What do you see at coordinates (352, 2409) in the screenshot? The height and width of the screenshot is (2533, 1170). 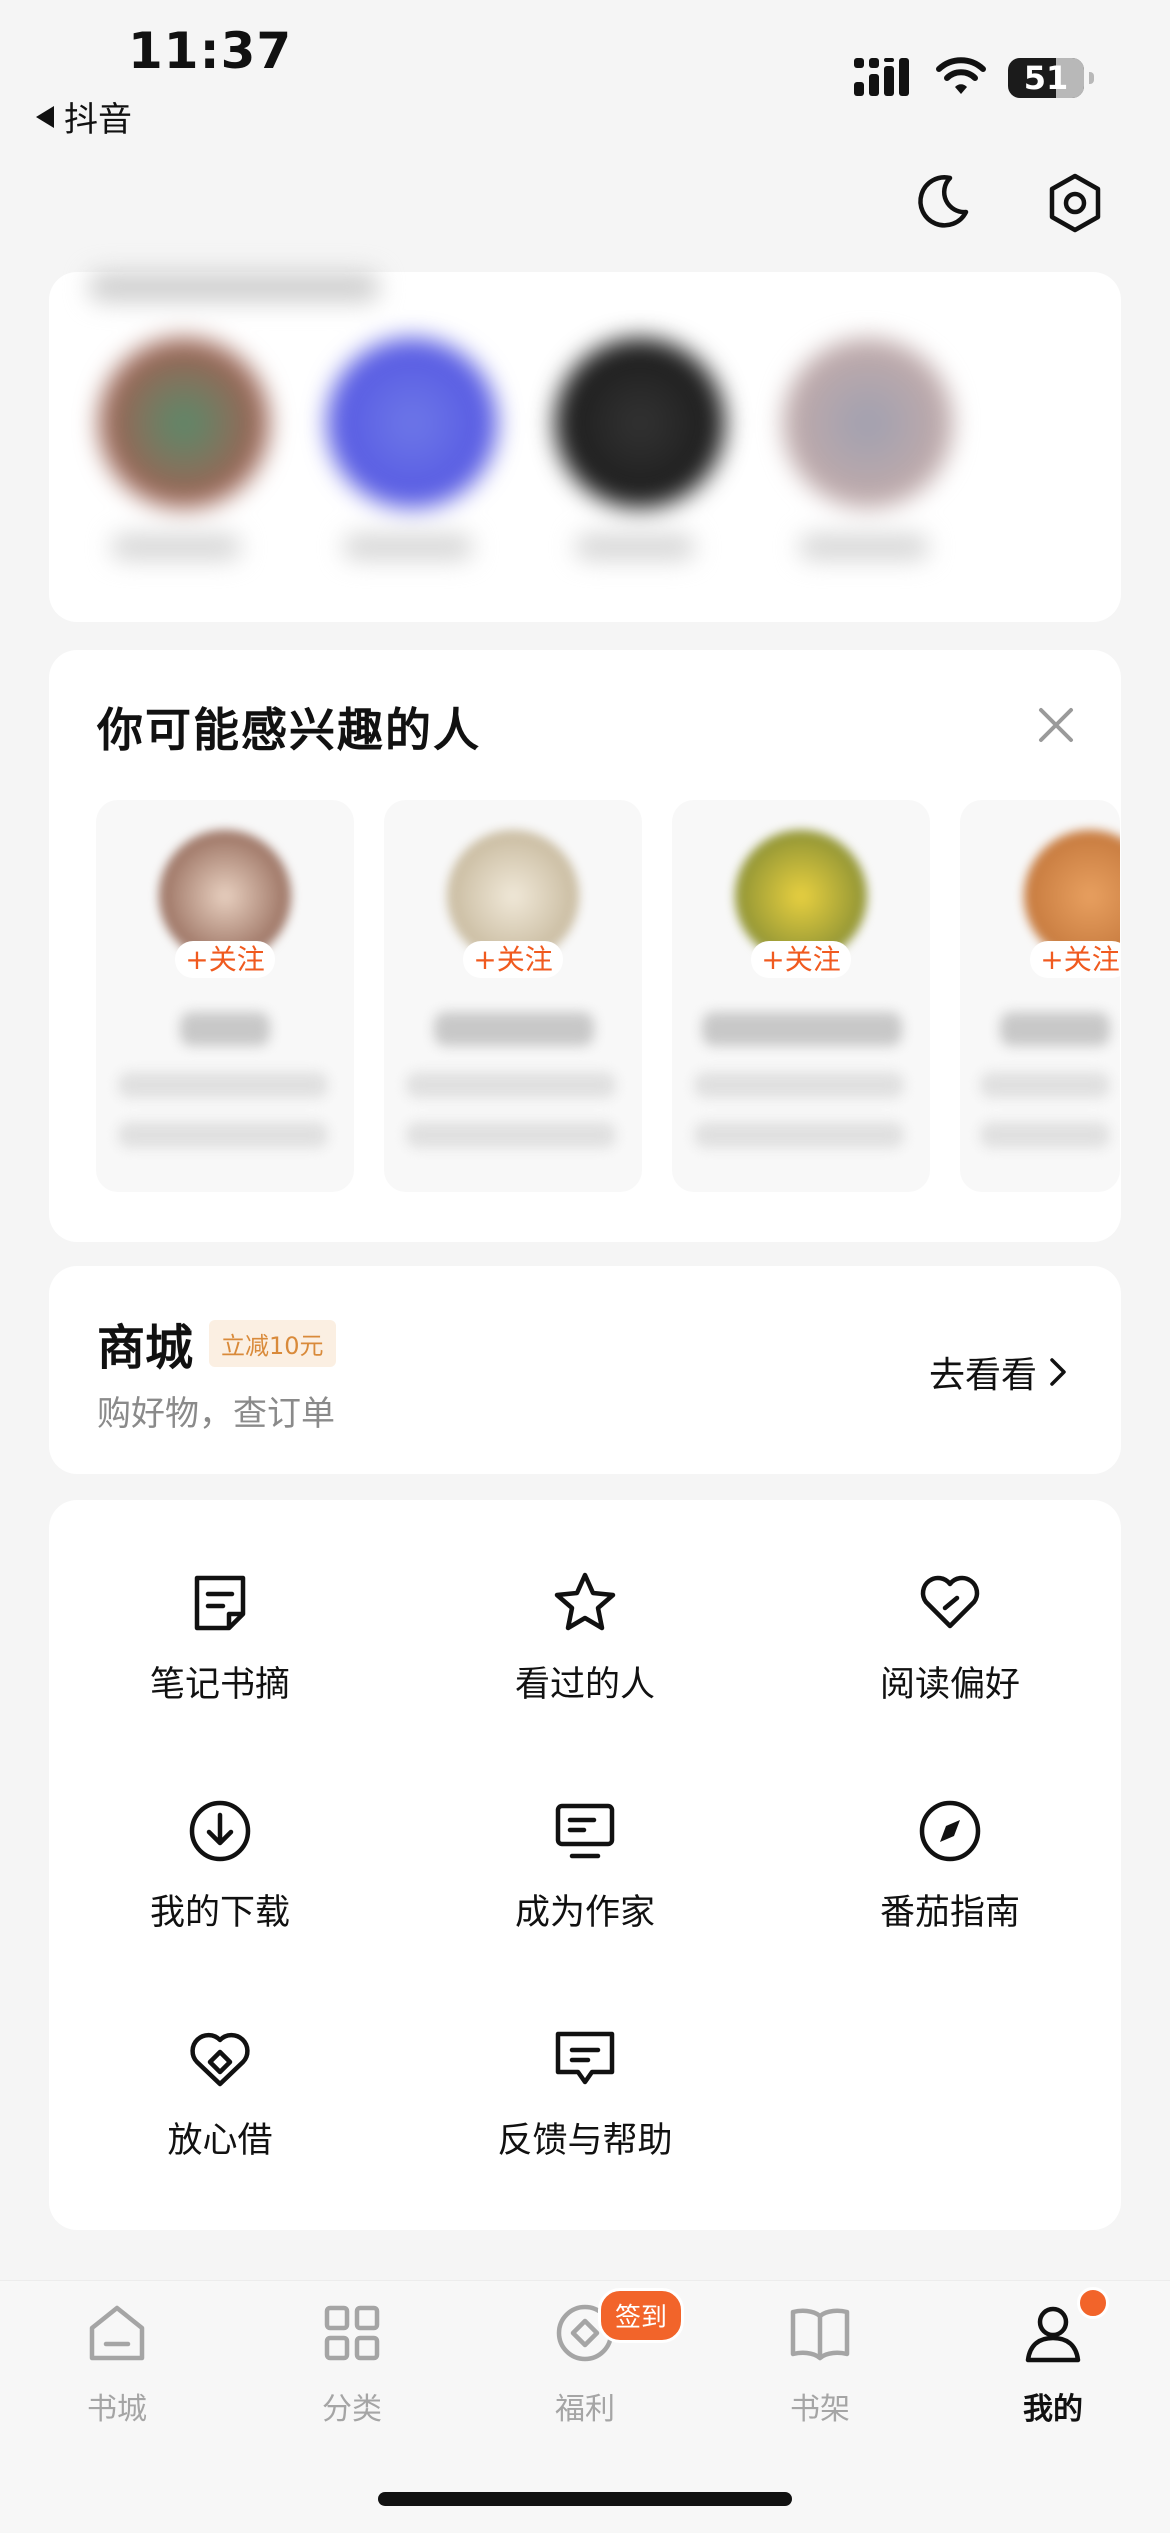 I see `tab-label: 分类` at bounding box center [352, 2409].